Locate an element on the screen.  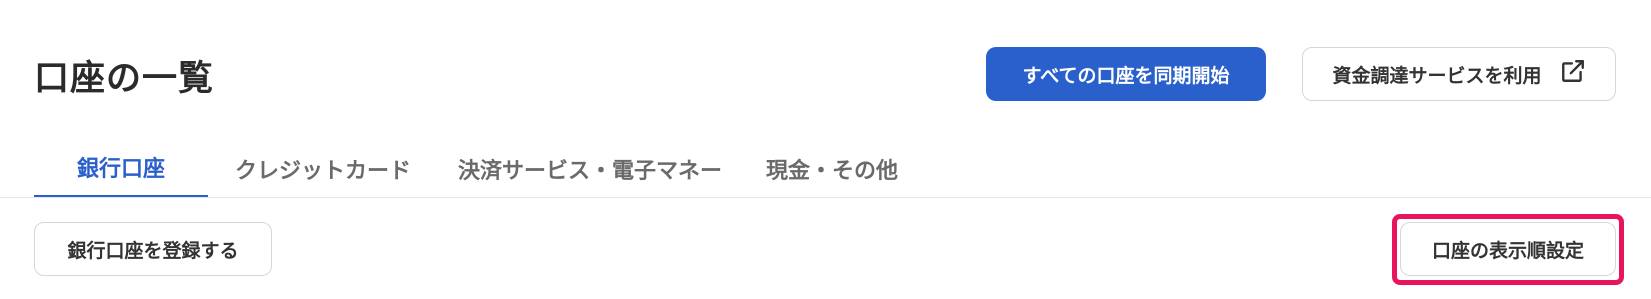
funding-service-button: 資金調達サービスを利用 is located at coordinates (1459, 74).